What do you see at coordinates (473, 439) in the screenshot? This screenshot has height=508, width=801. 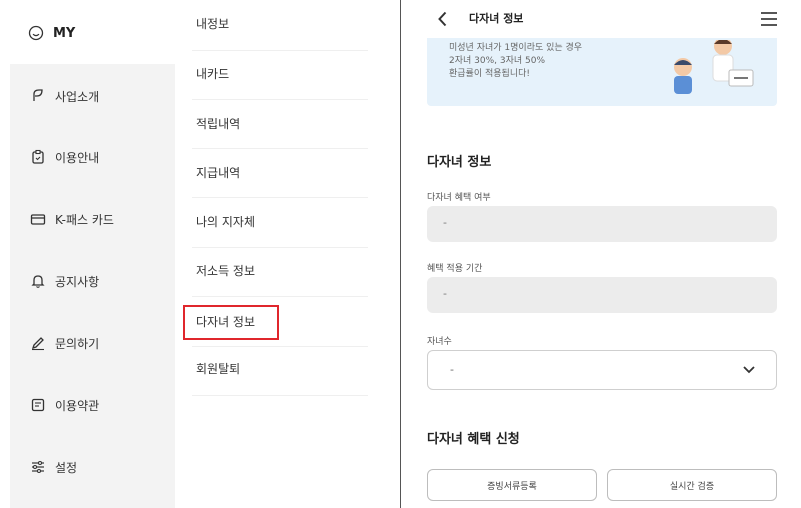 I see `section-title-benefit-application: 다자녀 혜택 신청` at bounding box center [473, 439].